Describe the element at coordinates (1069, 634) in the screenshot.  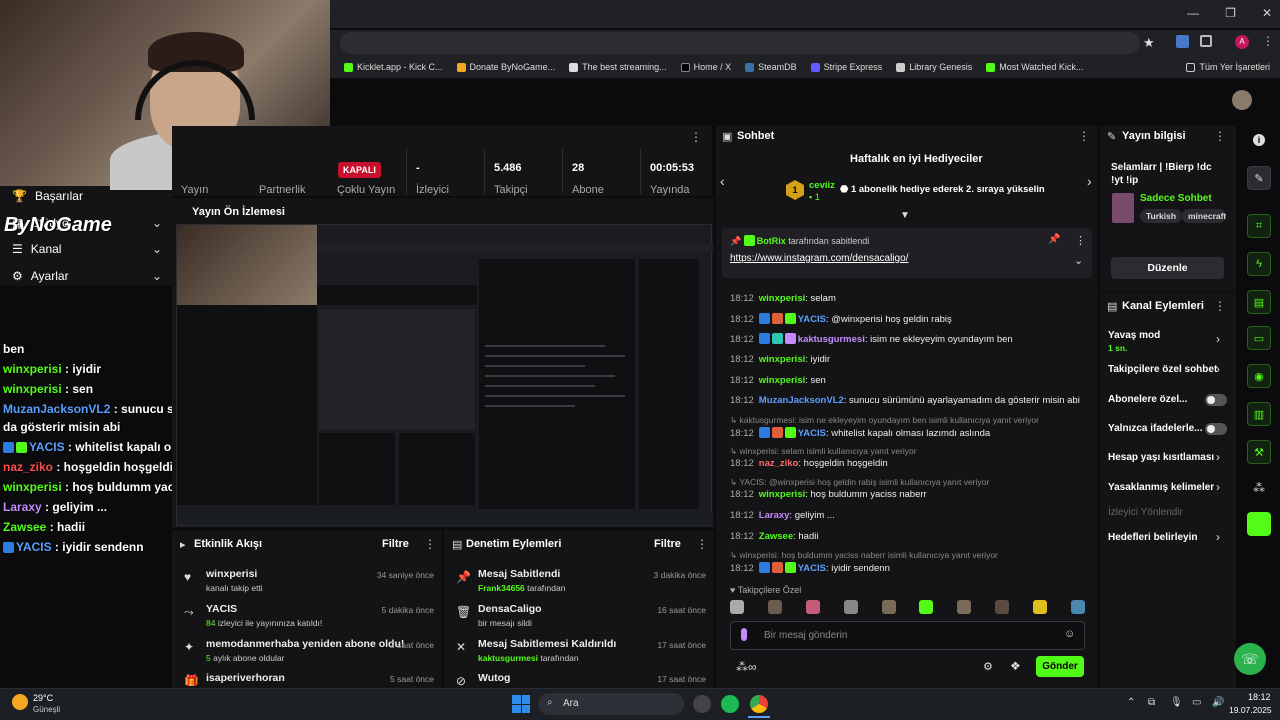
I see `emoji-icon: ☺` at that location.